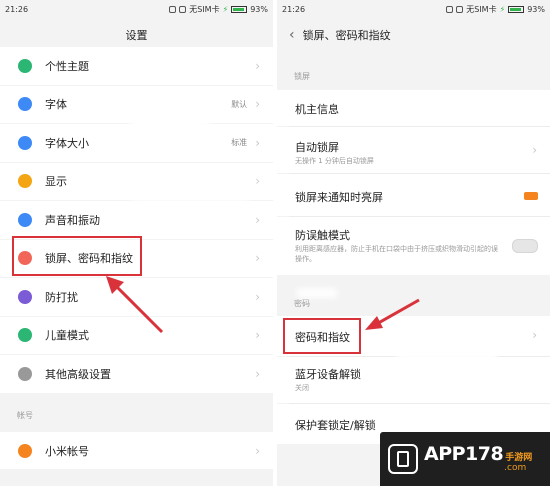  Describe the element at coordinates (25, 296) in the screenshot. I see `moon-icon` at that location.